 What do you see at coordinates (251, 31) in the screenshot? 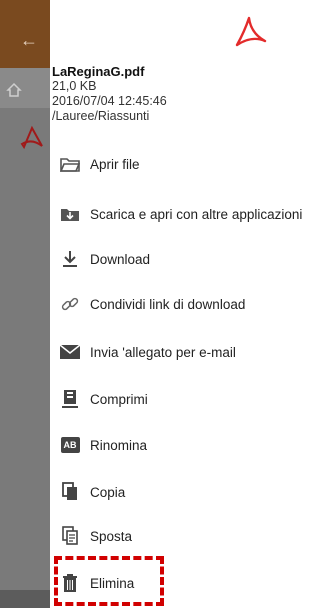
I see `acrobat-logo-icon` at bounding box center [251, 31].